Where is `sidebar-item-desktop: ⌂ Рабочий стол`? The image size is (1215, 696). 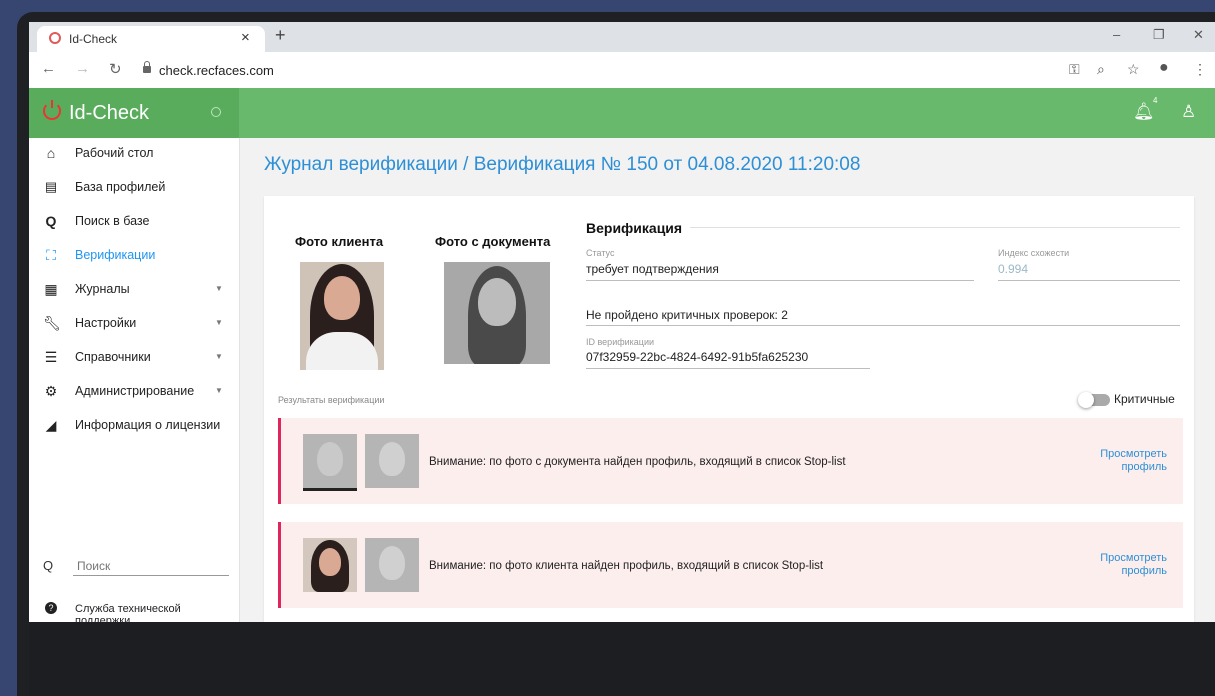
sidebar-item-desktop: ⌂ Рабочий стол is located at coordinates (134, 155).